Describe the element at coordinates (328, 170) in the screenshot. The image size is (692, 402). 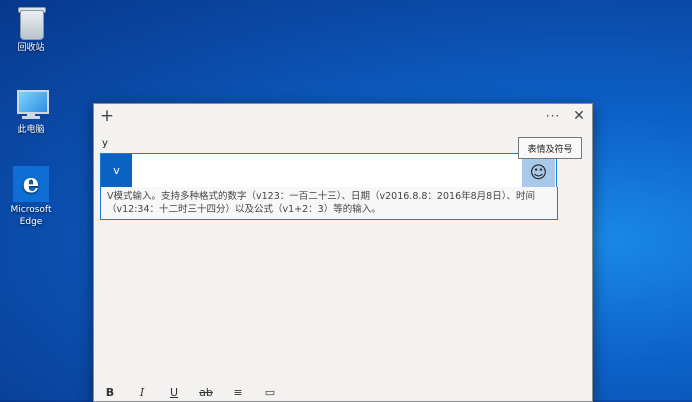
I see `ime-candidate-box: v` at that location.